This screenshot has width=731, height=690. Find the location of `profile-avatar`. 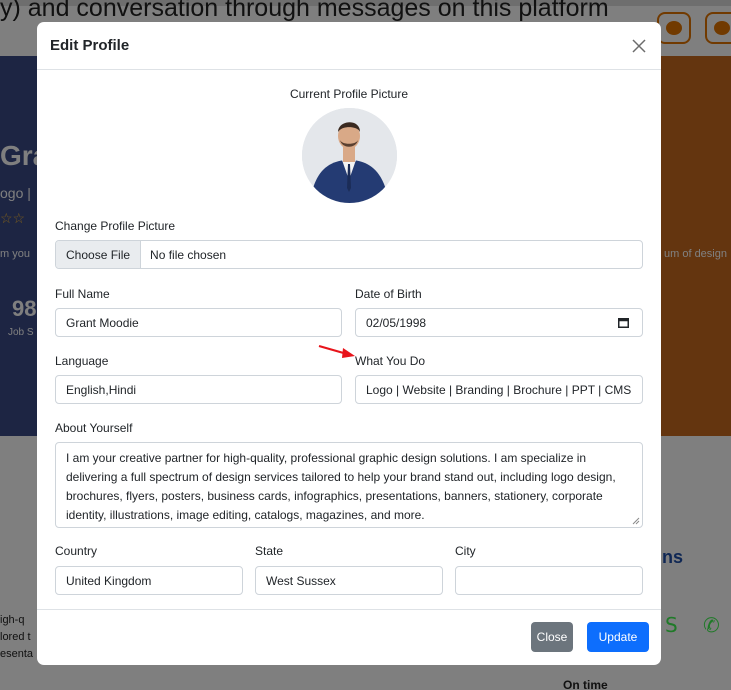

profile-avatar is located at coordinates (349, 155).